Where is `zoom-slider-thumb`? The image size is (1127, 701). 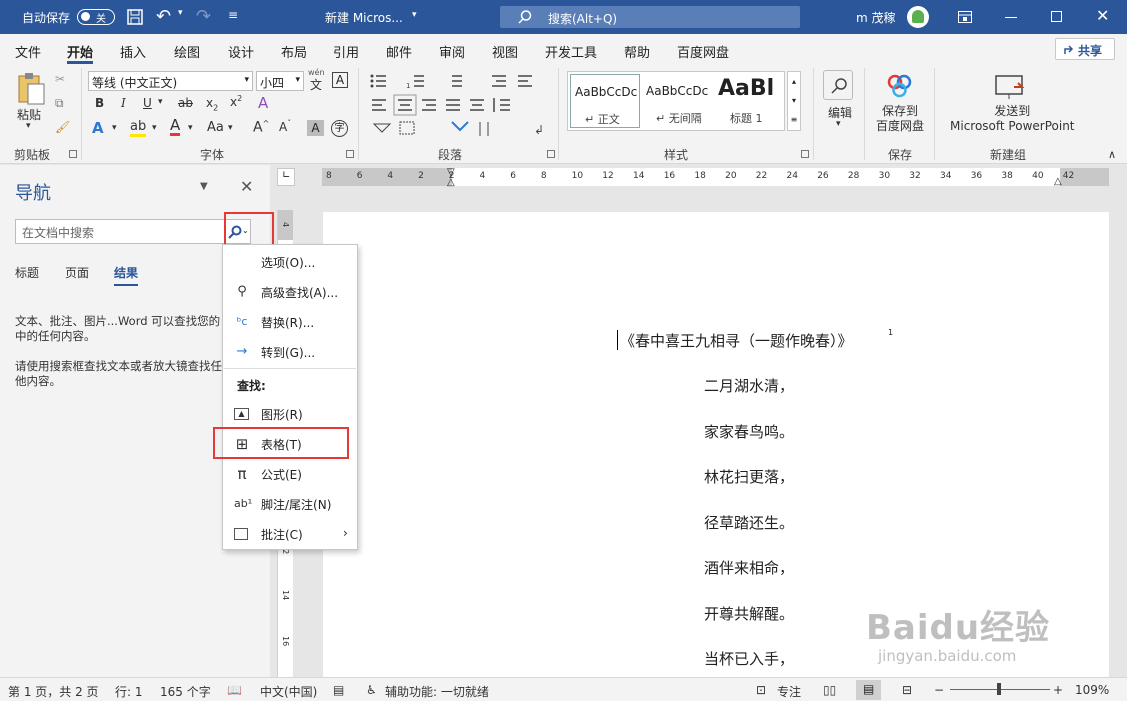
zoom-slider-thumb is located at coordinates (999, 689).